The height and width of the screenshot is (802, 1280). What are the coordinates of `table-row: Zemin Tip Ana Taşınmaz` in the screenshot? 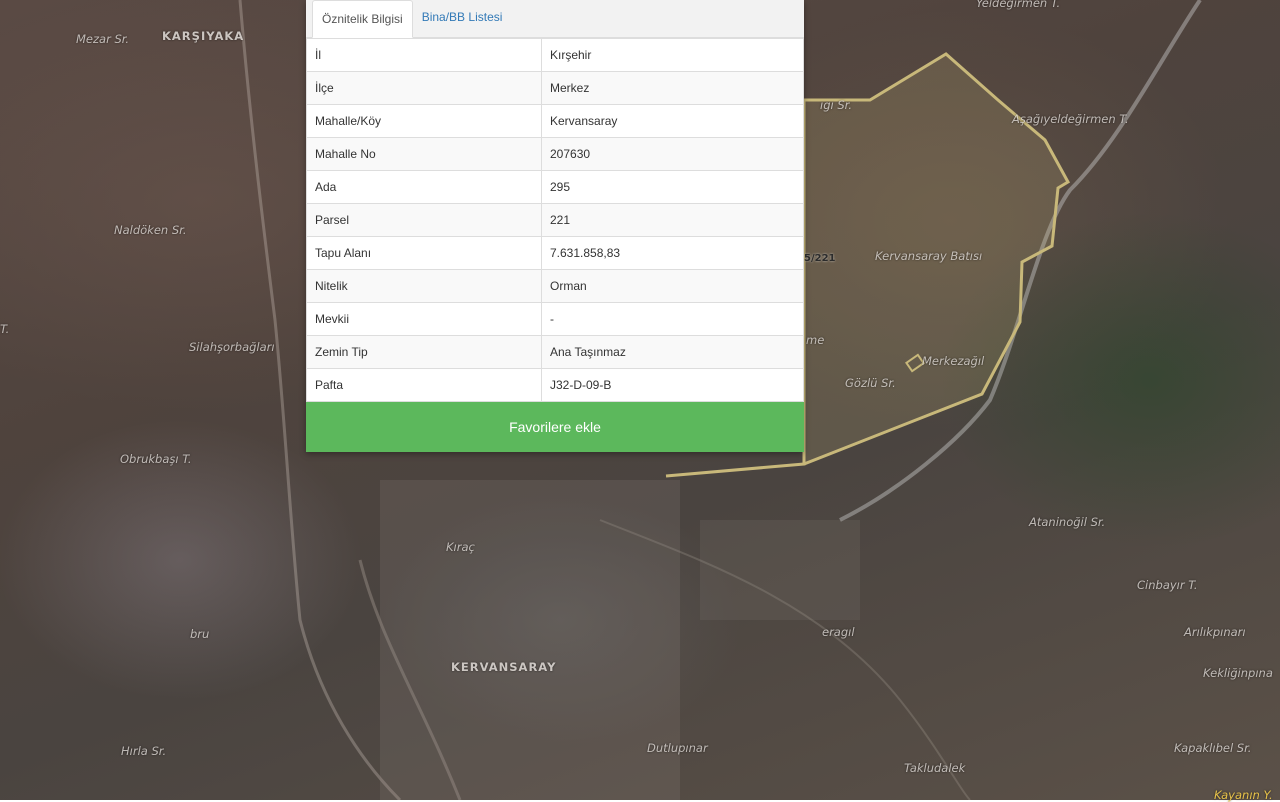 It's located at (555, 352).